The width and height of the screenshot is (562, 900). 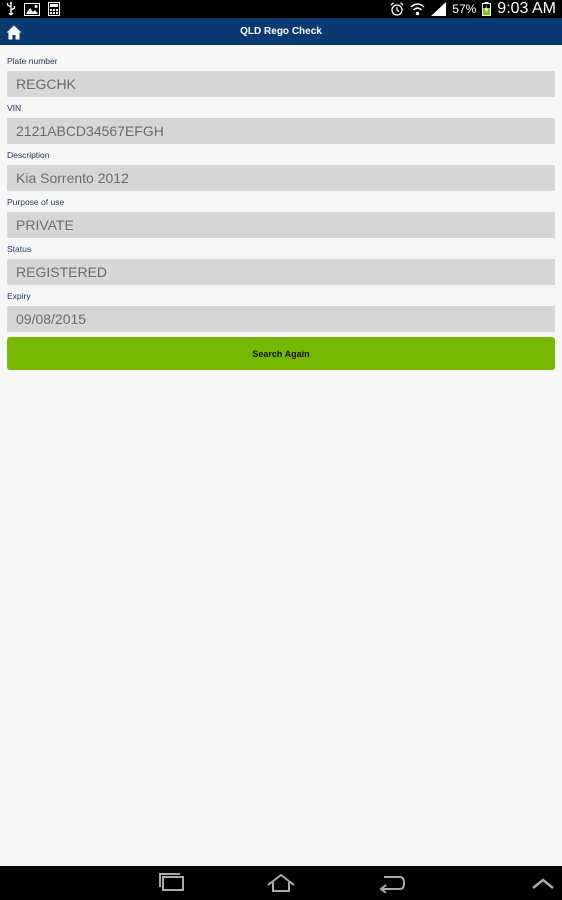 I want to click on plate-number-field: Plate number REGCHK, so click(x=281, y=76).